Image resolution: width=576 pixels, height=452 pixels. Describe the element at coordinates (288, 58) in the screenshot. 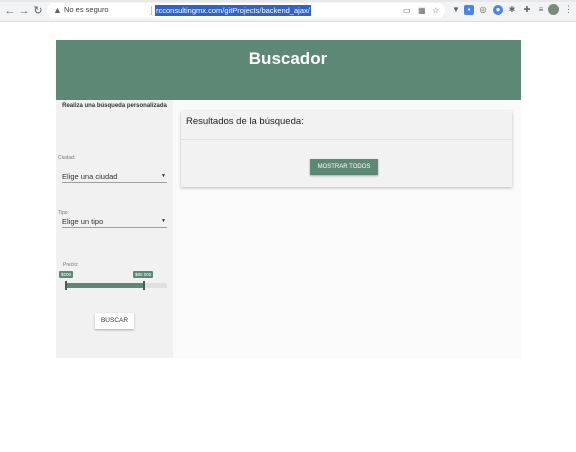

I see `page-title: Buscador` at that location.